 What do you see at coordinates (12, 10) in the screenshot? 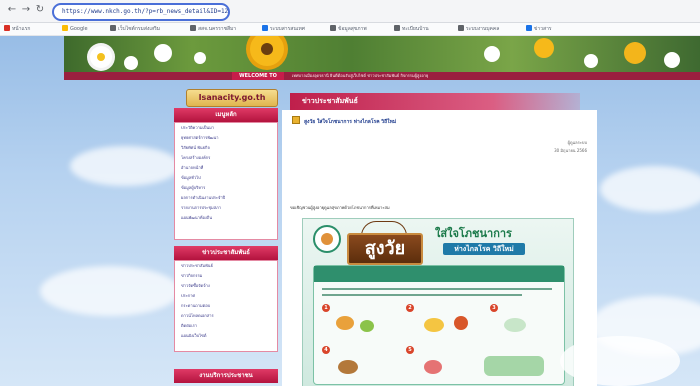
I see `back-arrow-icon: ←` at bounding box center [12, 10].